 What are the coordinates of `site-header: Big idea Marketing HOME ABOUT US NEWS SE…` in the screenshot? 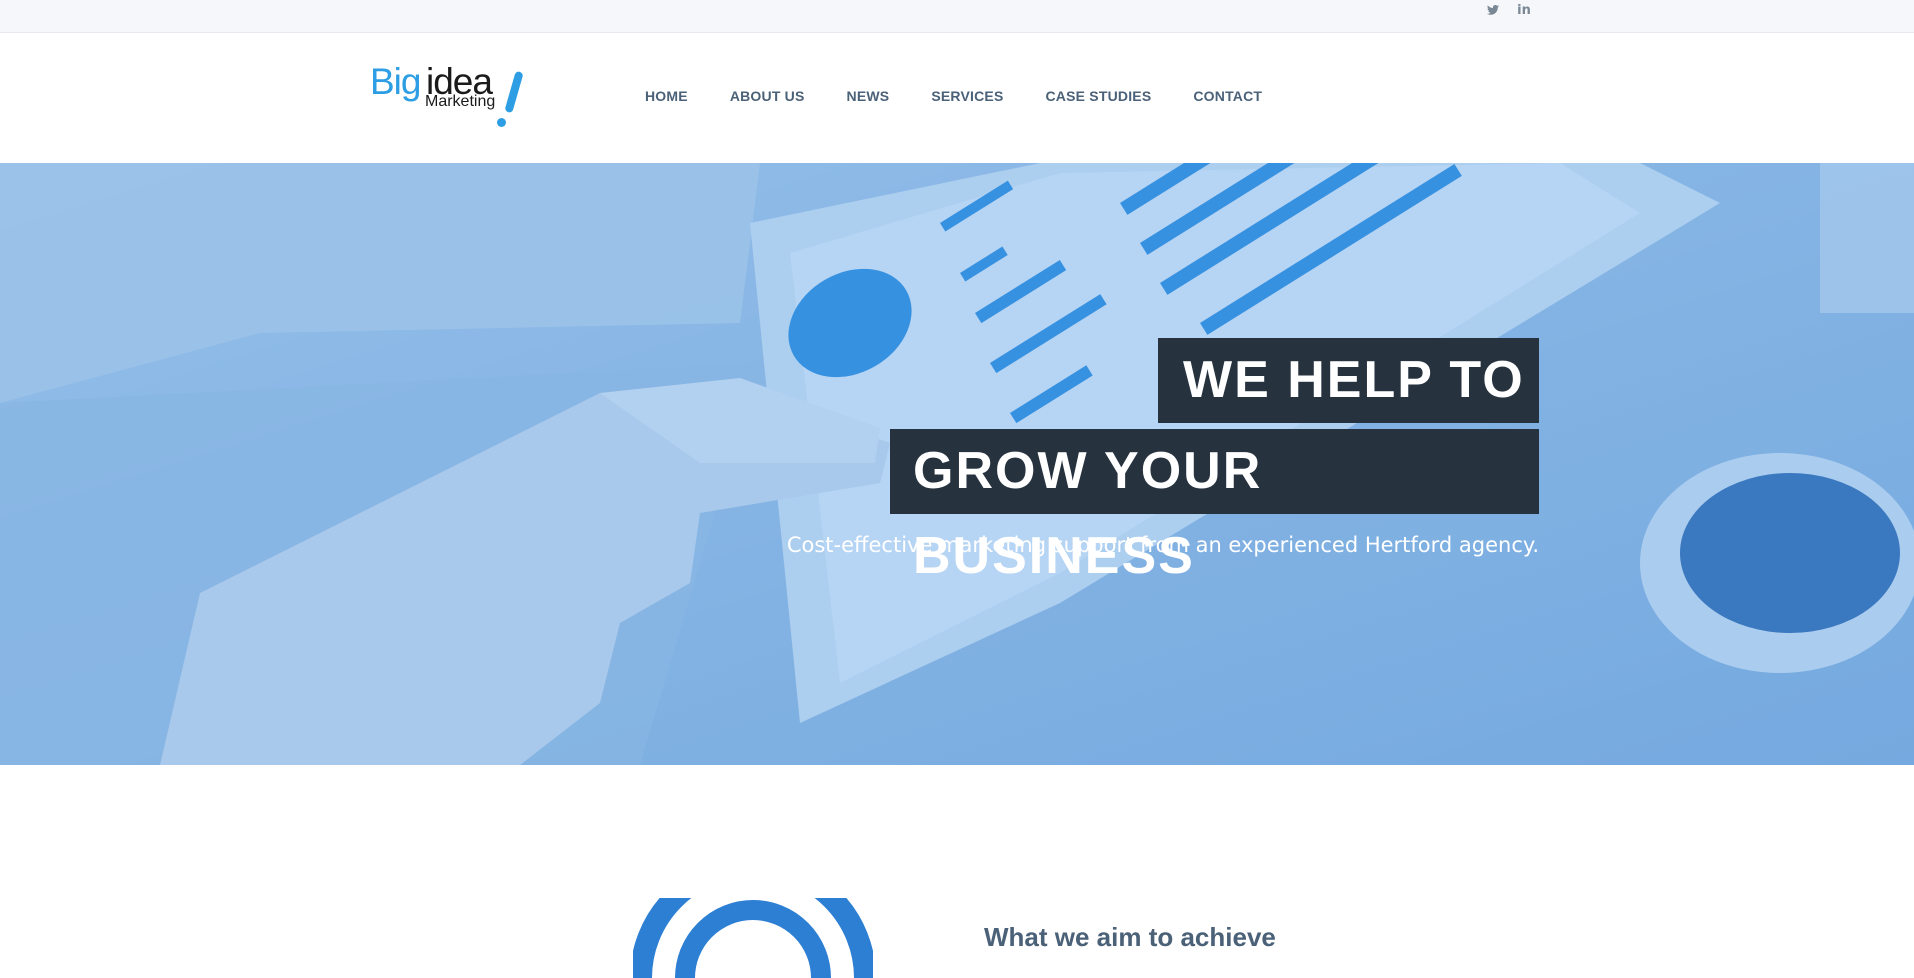 It's located at (957, 98).